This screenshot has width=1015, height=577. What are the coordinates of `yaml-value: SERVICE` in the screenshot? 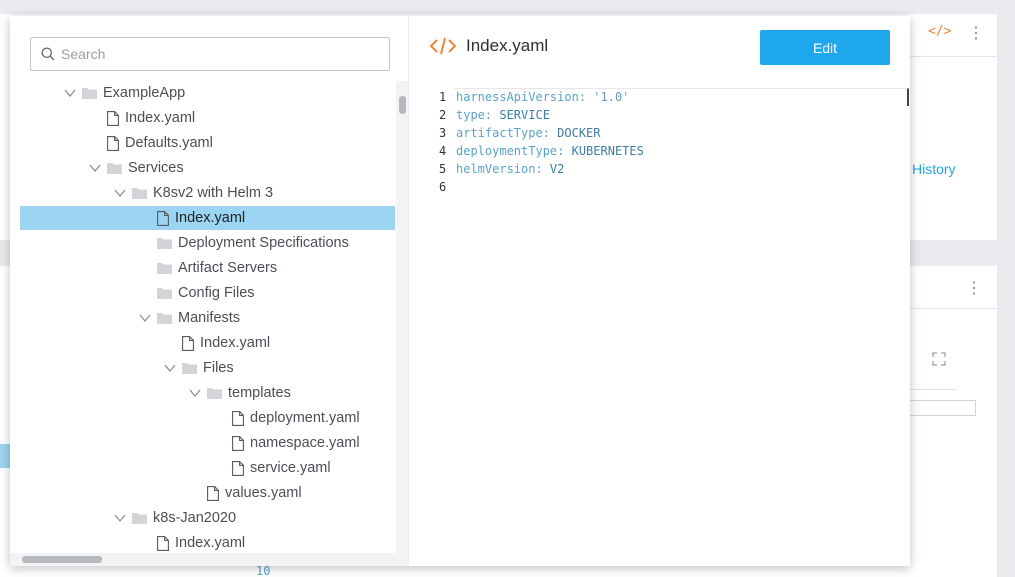 It's located at (524, 115).